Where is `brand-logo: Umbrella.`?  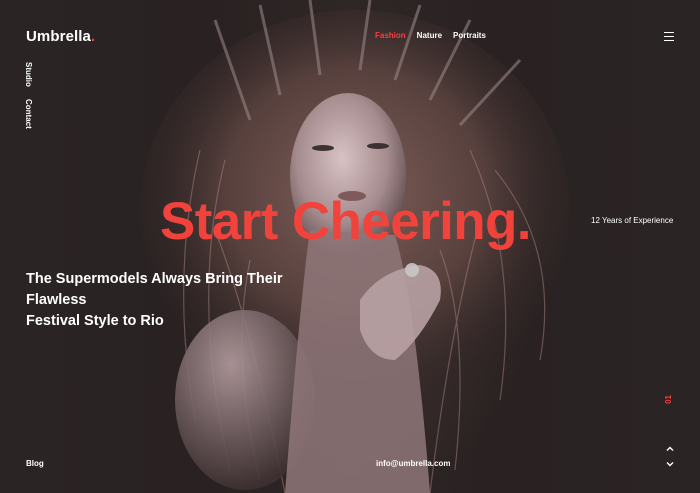 brand-logo: Umbrella. is located at coordinates (60, 36).